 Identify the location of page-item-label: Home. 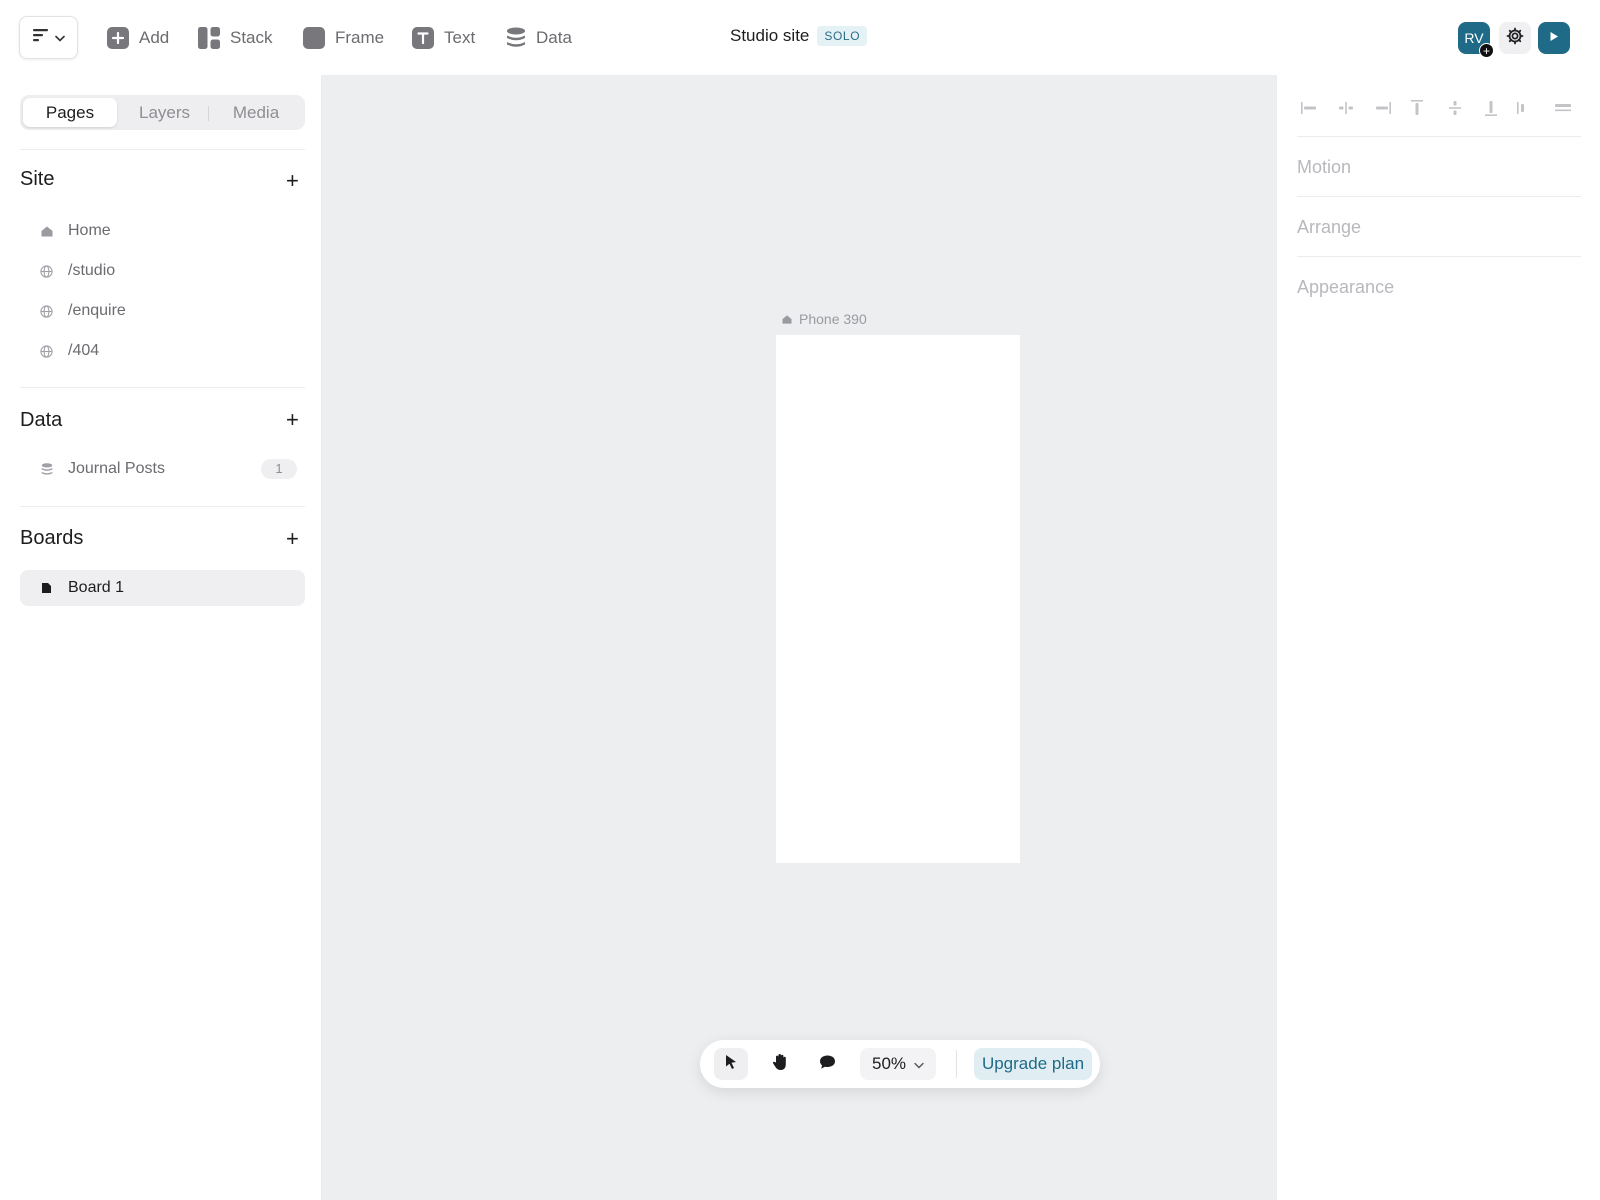
(89, 230).